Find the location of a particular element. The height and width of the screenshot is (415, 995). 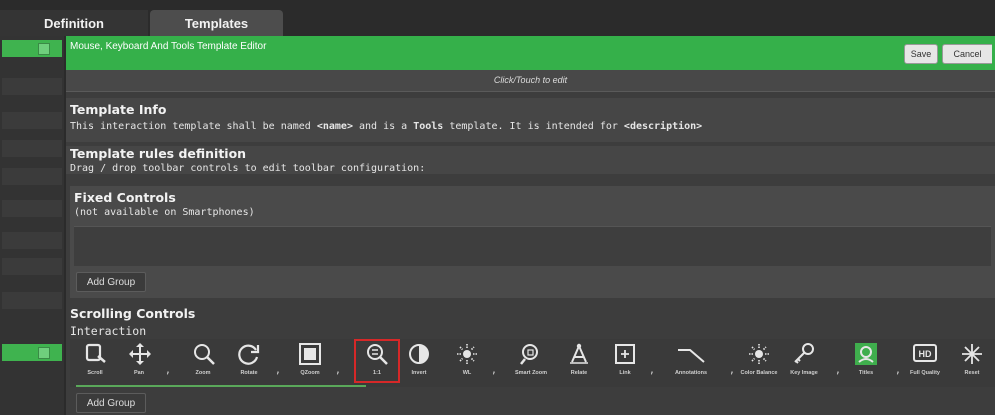

tool-titles: Titles is located at coordinates (866, 362).